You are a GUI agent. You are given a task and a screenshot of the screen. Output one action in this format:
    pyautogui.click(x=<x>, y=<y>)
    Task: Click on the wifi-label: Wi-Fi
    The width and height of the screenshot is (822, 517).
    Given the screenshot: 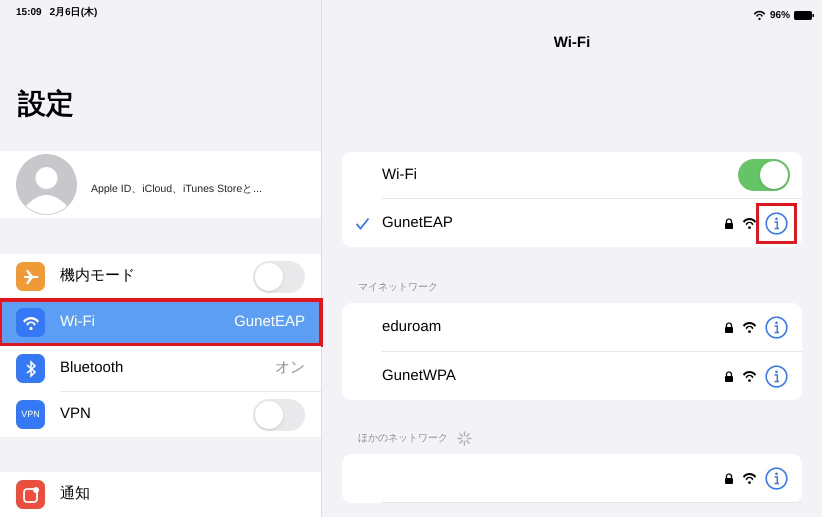 What is the action you would take?
    pyautogui.click(x=400, y=174)
    